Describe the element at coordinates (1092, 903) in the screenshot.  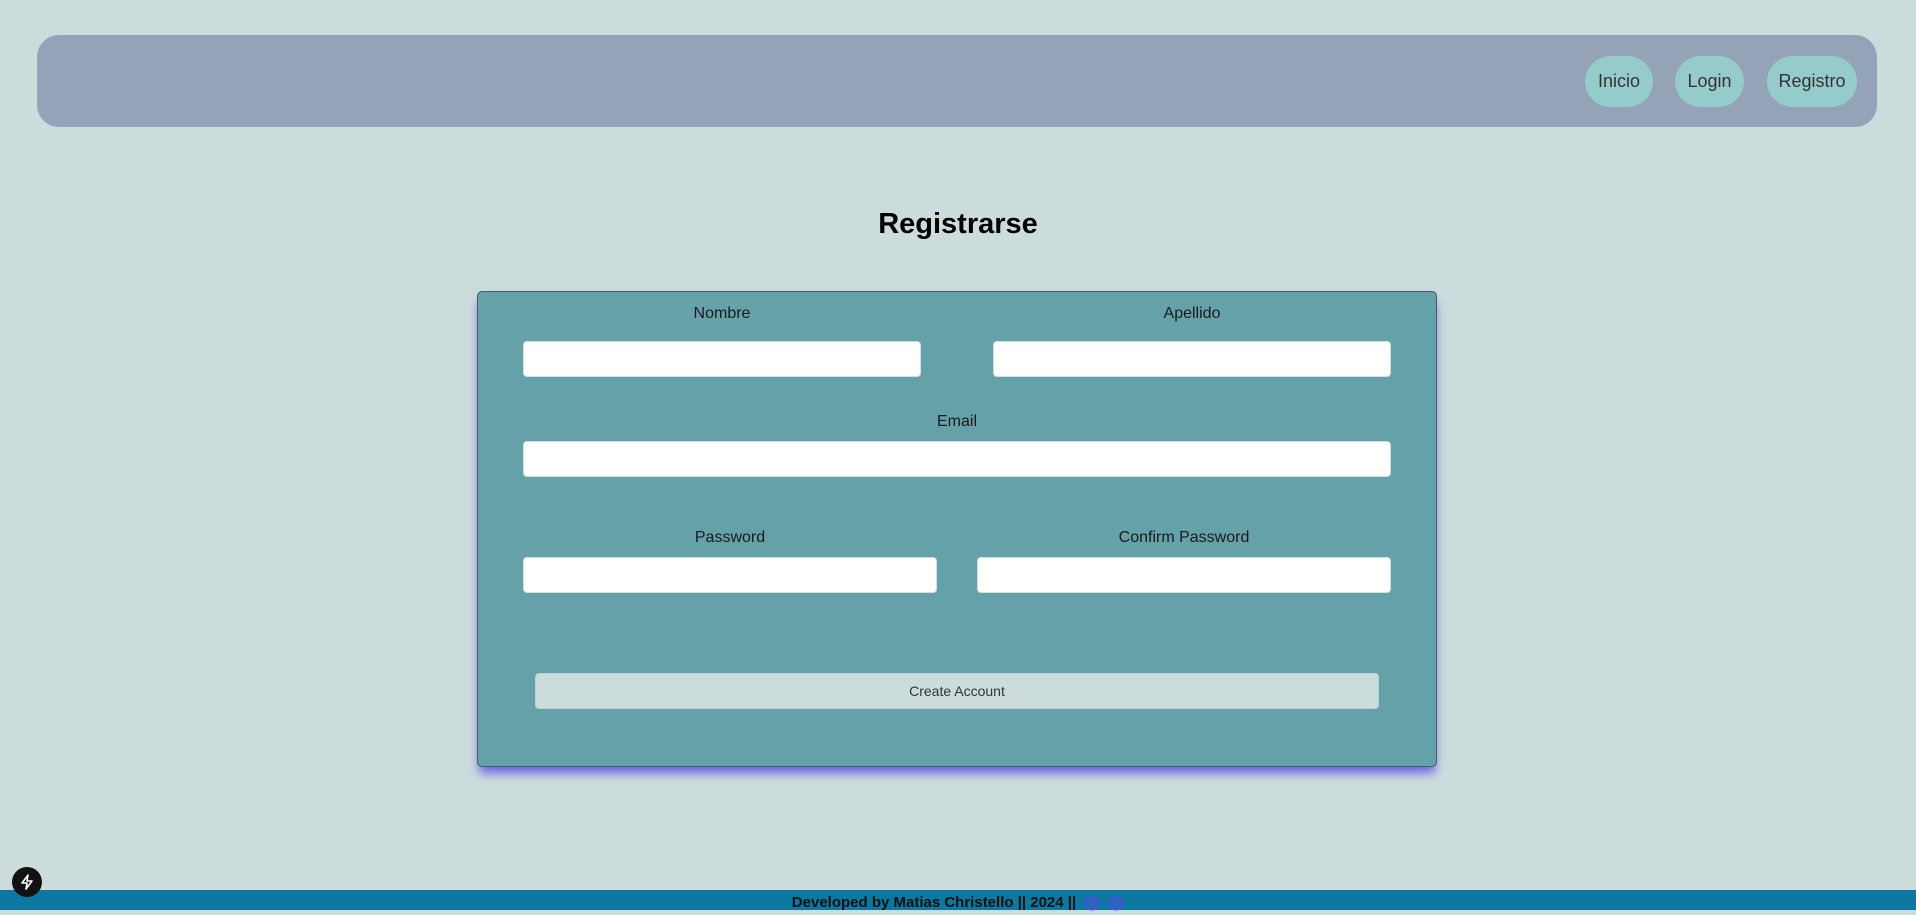
I see `github-icon` at that location.